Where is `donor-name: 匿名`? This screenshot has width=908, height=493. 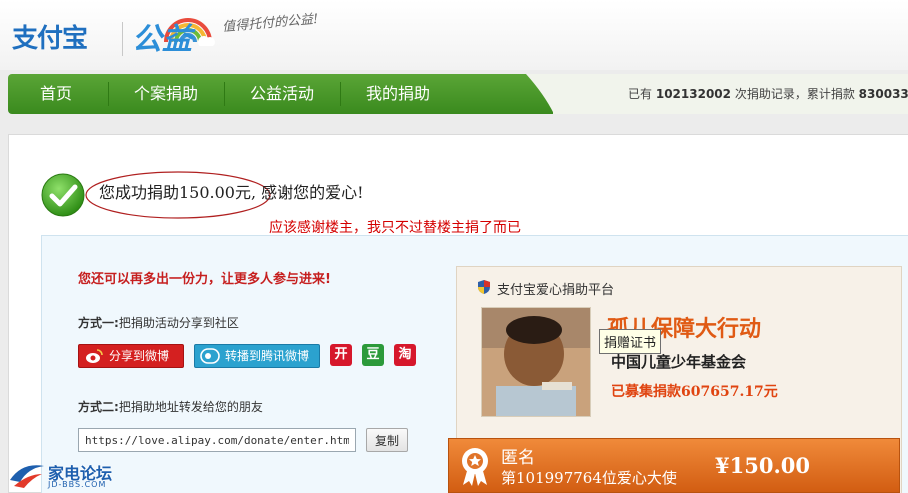 donor-name: 匿名 is located at coordinates (518, 458).